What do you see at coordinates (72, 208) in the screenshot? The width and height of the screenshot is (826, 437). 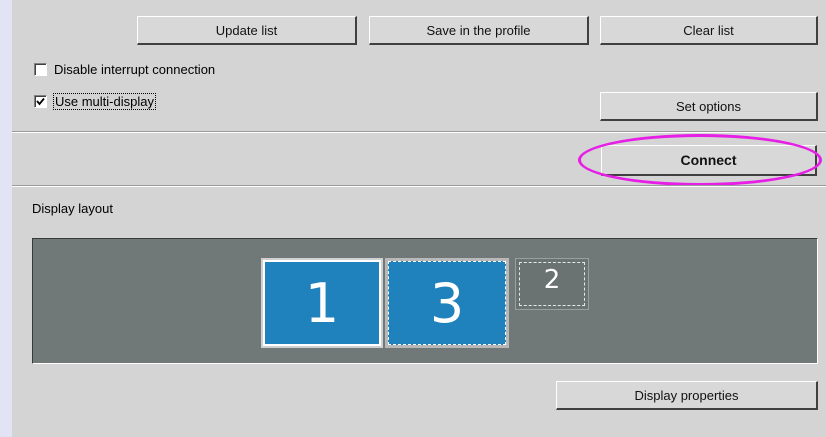 I see `display-layout-title: Display layout` at bounding box center [72, 208].